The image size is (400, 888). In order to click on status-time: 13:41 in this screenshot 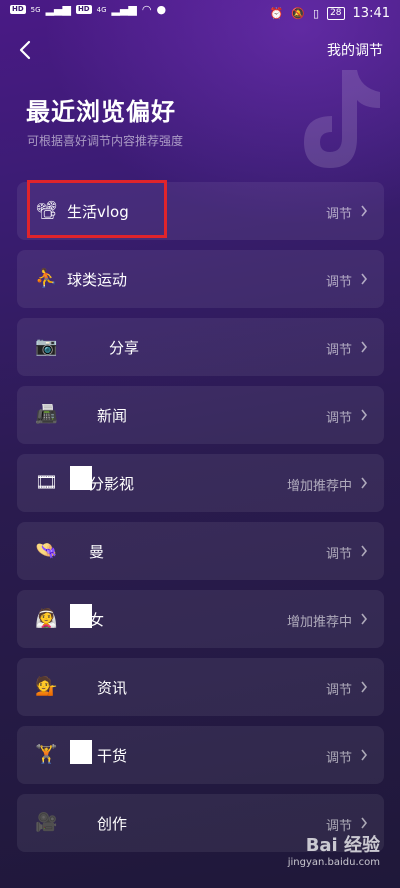, I will do `click(371, 13)`.